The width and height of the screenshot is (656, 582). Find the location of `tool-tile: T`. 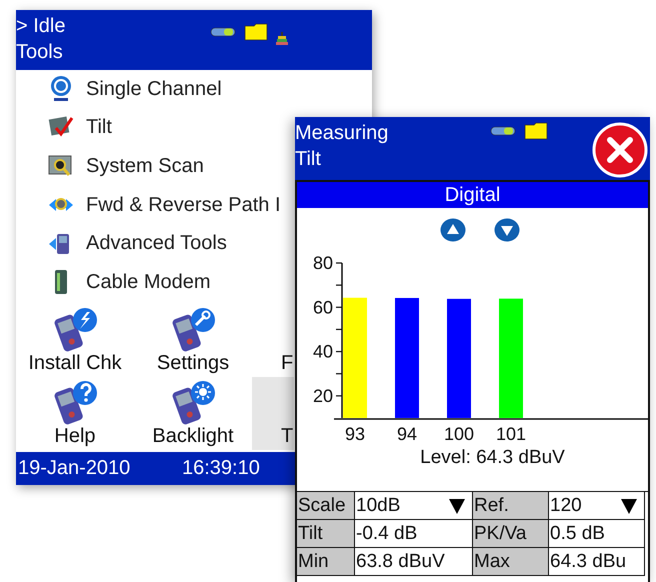

tool-tile: T is located at coordinates (273, 413).